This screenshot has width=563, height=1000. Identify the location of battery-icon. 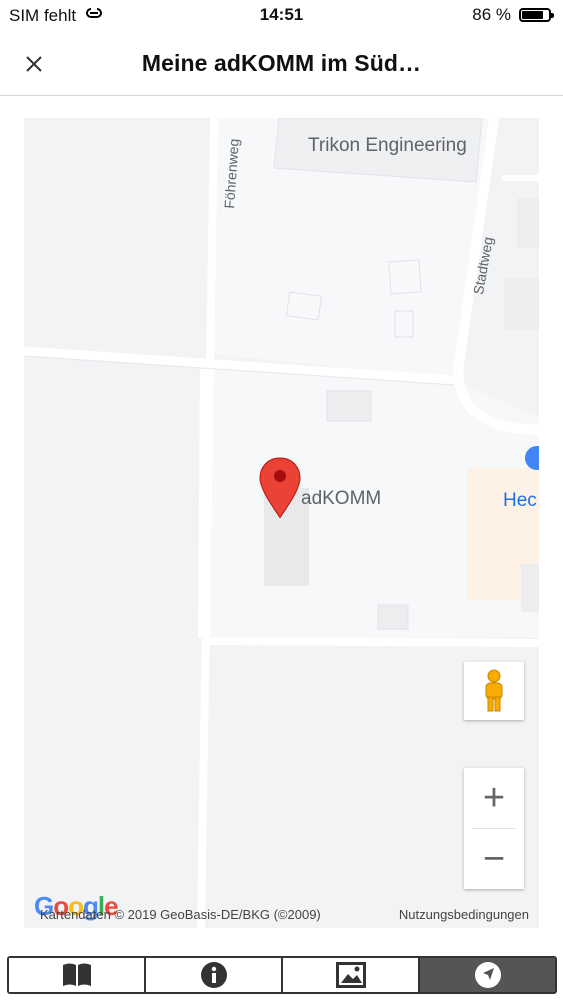
(536, 15).